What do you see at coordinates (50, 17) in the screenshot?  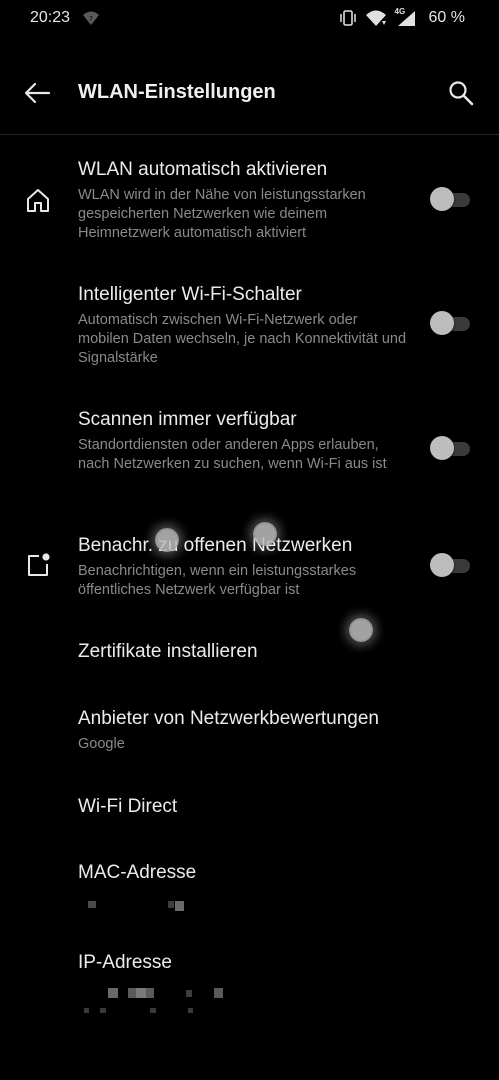 I see `status-time: 20:23` at bounding box center [50, 17].